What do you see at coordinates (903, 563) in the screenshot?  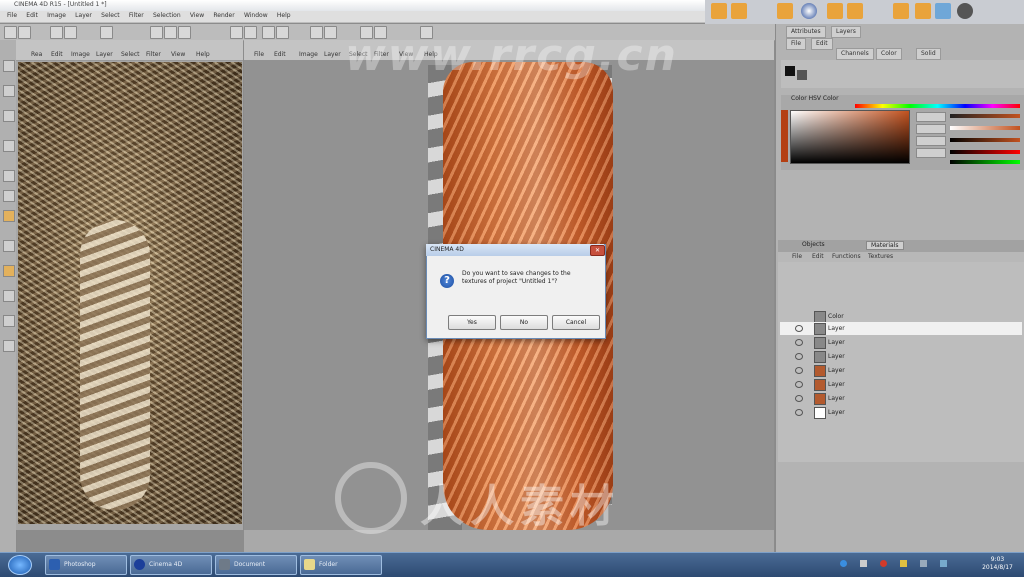 I see `flag-icon` at bounding box center [903, 563].